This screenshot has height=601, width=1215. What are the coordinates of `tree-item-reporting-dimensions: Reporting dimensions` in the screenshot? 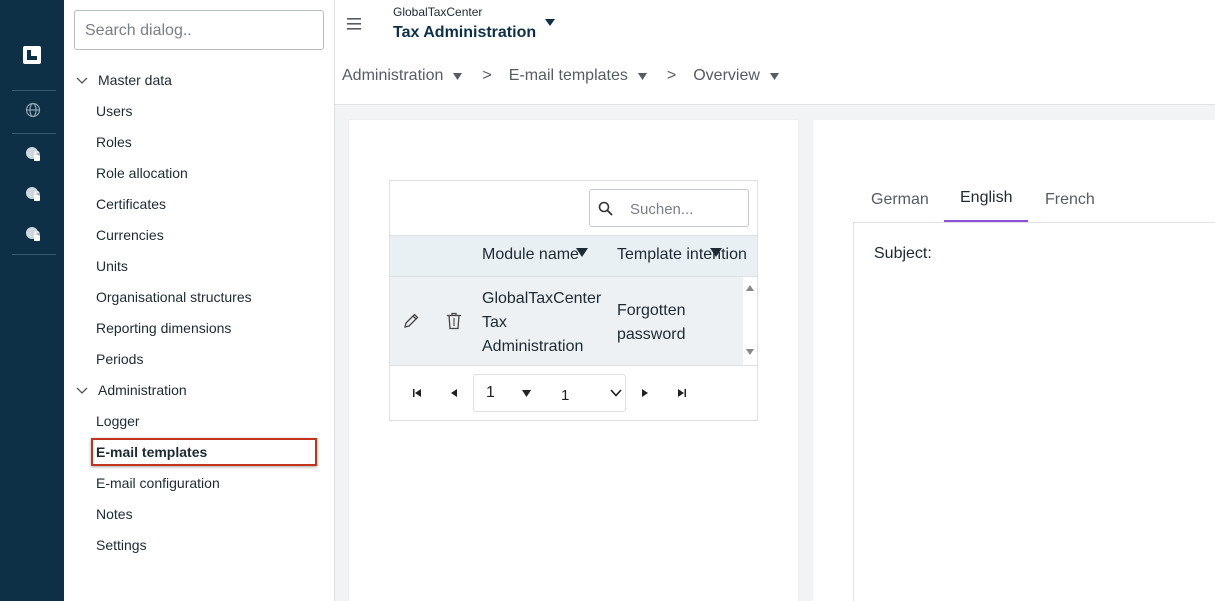 It's located at (163, 328).